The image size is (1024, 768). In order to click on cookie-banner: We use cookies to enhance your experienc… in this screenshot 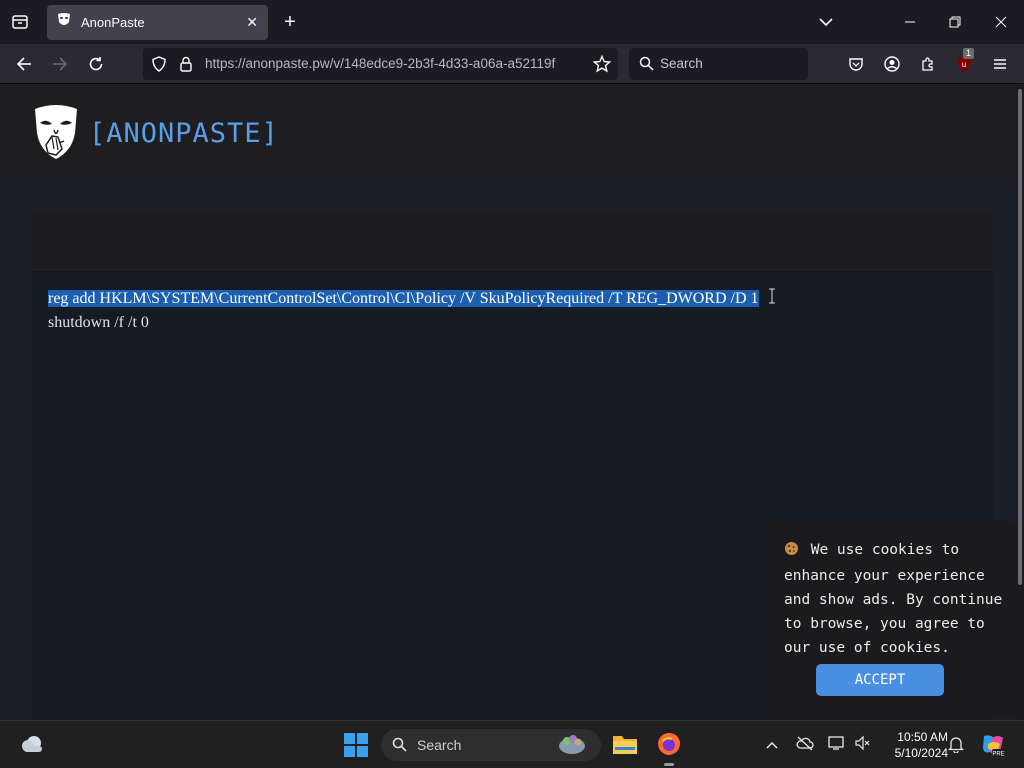, I will do `click(893, 618)`.